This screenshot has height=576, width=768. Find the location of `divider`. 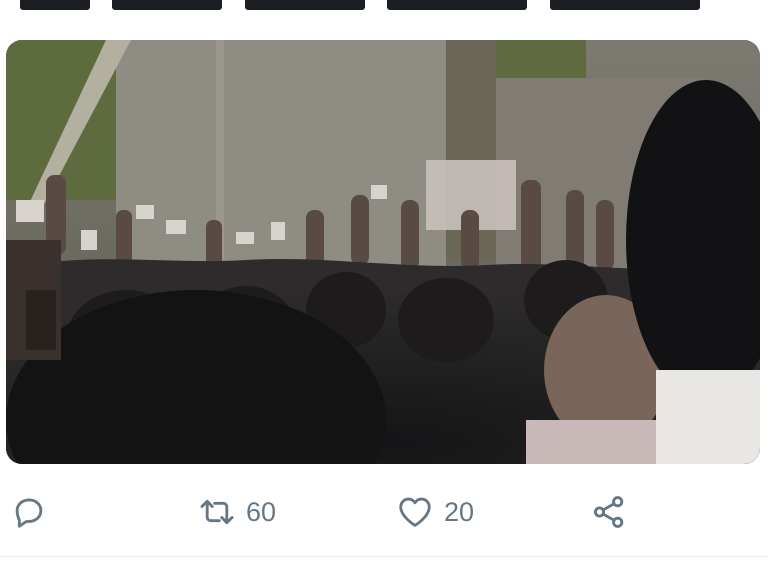

divider is located at coordinates (384, 556).